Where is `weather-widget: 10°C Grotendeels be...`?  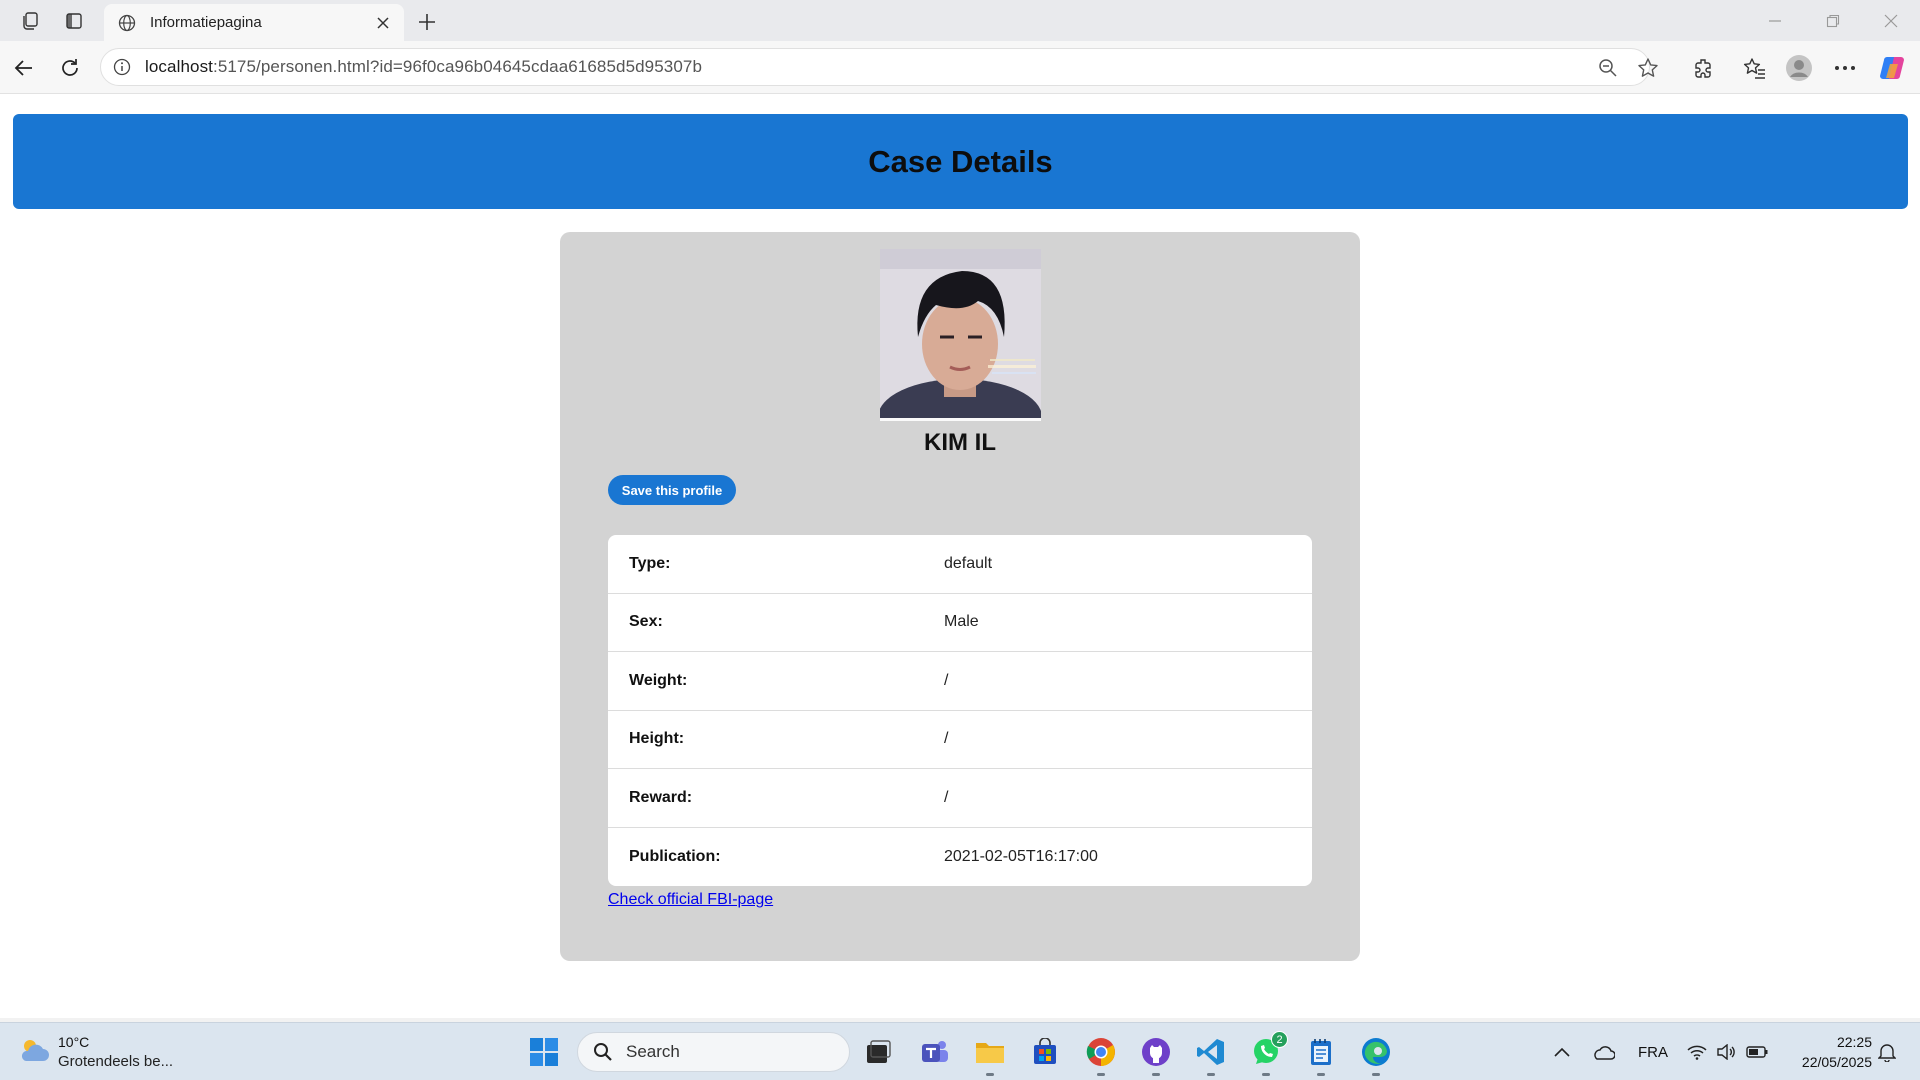 weather-widget: 10°C Grotendeels be... is located at coordinates (108, 1052).